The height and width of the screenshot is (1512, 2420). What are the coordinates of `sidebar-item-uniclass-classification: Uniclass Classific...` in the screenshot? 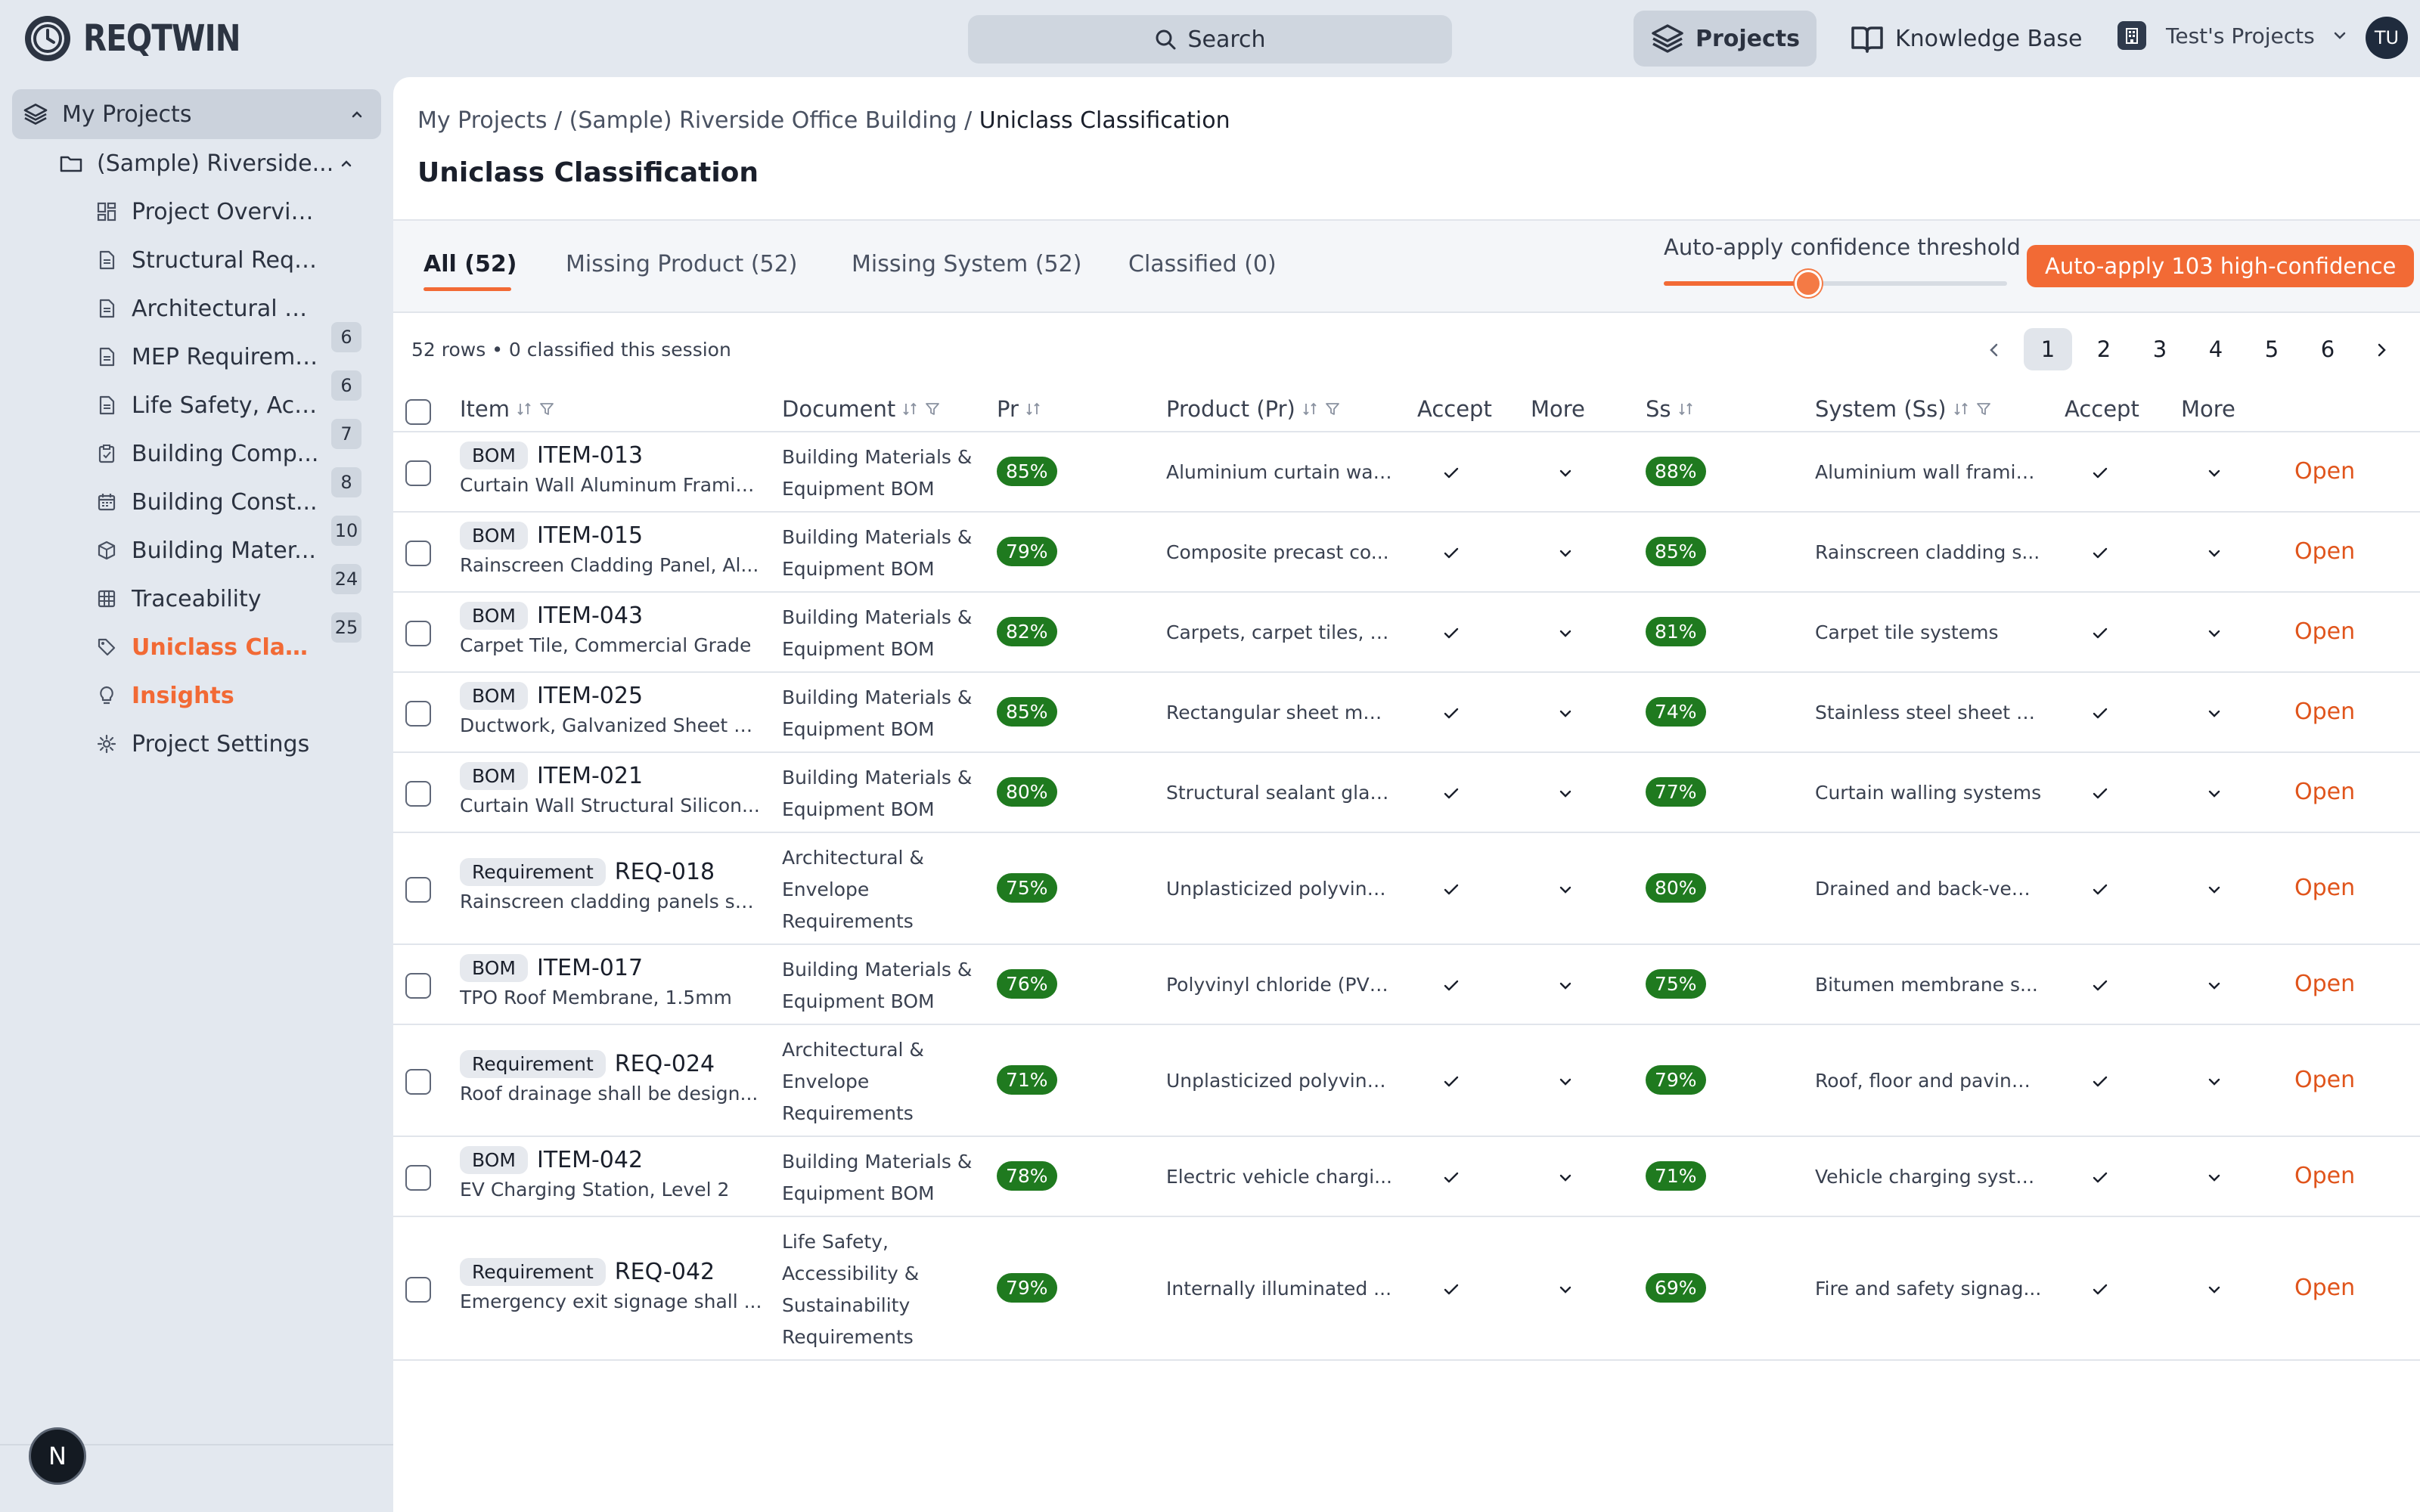 It's located at (233, 647).